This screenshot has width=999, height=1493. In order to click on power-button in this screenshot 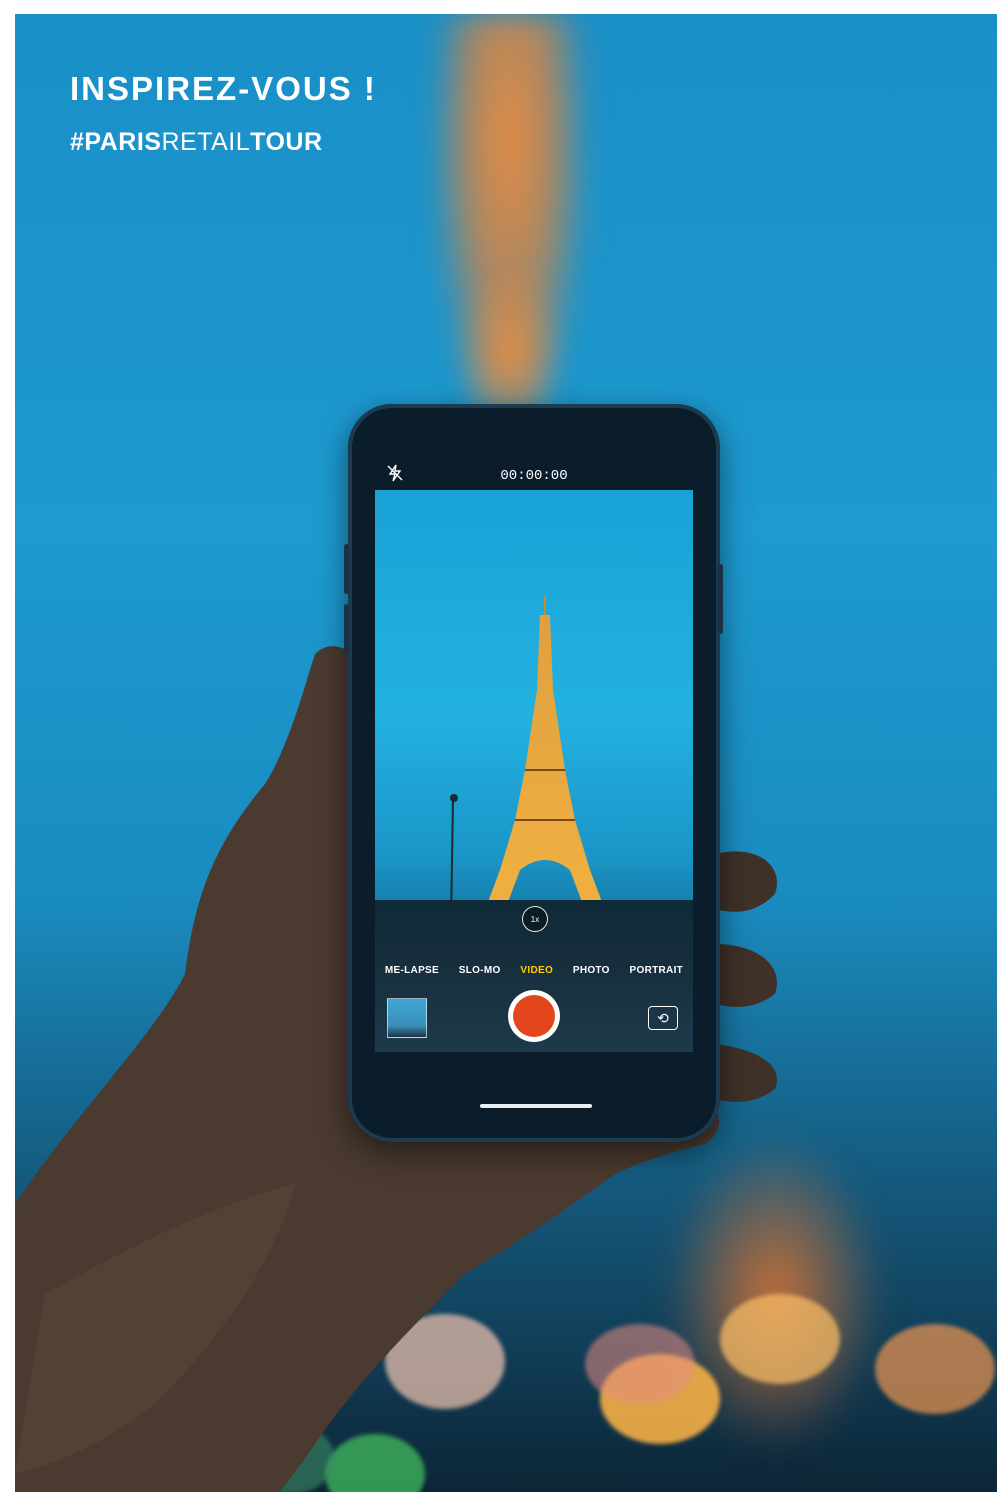, I will do `click(720, 599)`.